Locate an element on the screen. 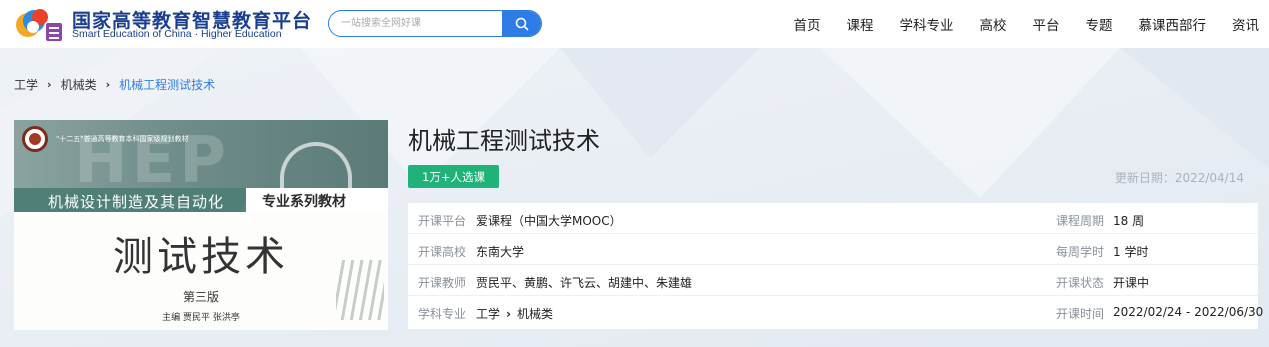 This screenshot has height=347, width=1269. nav-home: 首页 is located at coordinates (807, 24).